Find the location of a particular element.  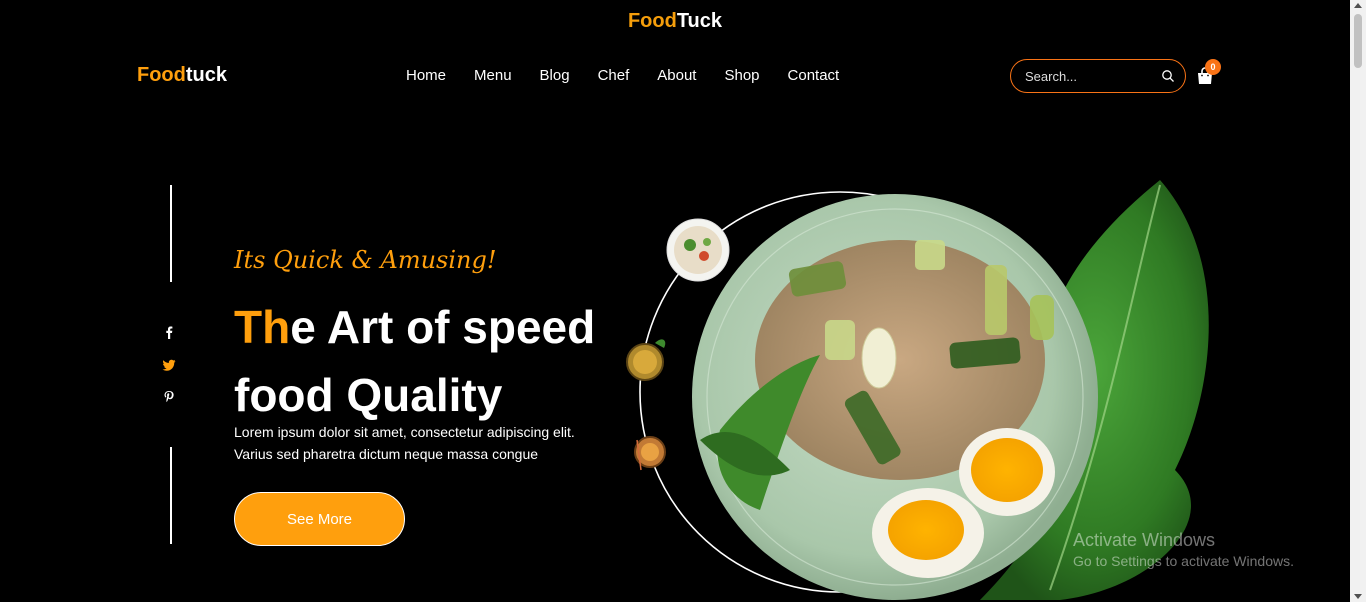

nav-shop: Shop is located at coordinates (741, 75).